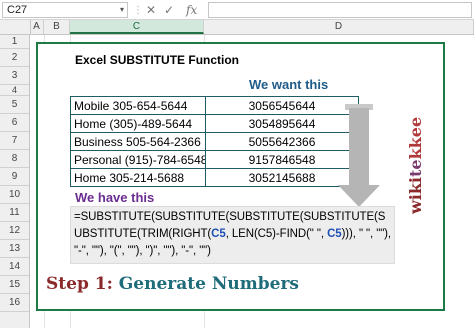 This screenshot has height=328, width=474. I want to click on step-number: Step 1:, so click(79, 284).